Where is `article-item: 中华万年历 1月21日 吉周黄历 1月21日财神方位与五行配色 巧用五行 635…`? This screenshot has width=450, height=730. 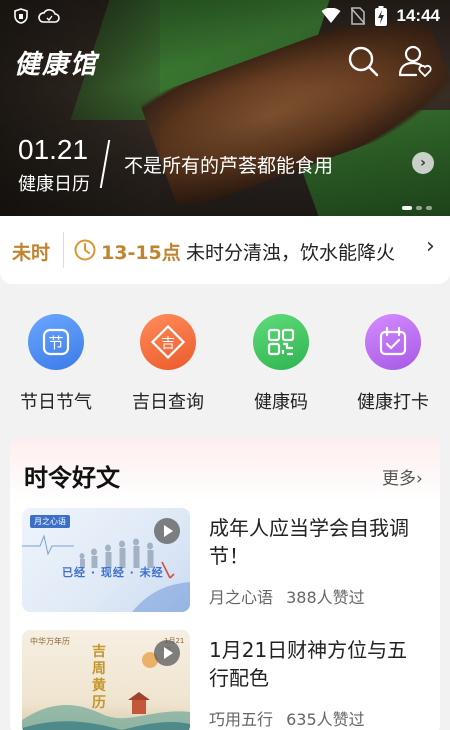
article-item: 中华万年历 1月21日 吉周黄历 1月21日财神方位与五行配色 巧用五行 635… is located at coordinates (227, 680).